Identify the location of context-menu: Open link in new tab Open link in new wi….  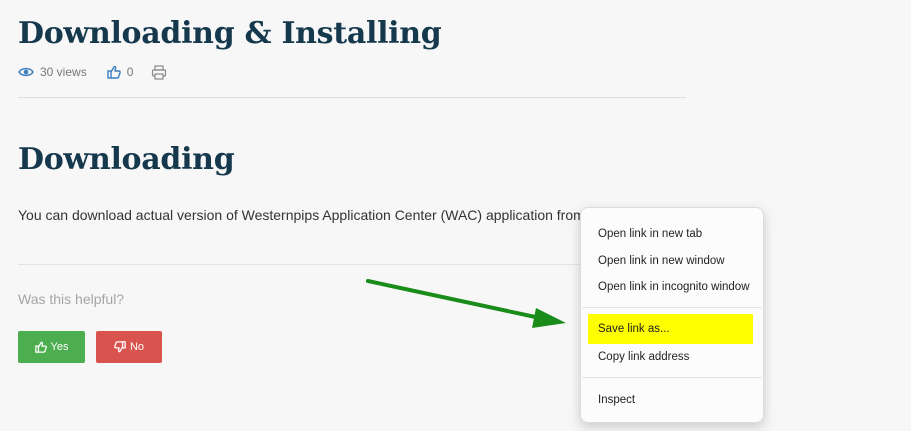
(672, 315).